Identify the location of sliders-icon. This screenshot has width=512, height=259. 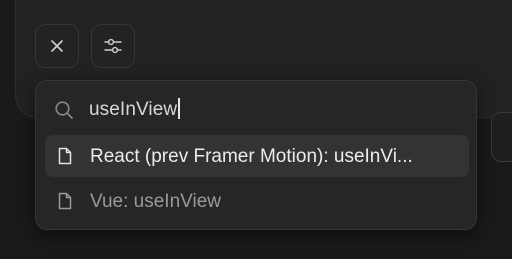
(113, 46).